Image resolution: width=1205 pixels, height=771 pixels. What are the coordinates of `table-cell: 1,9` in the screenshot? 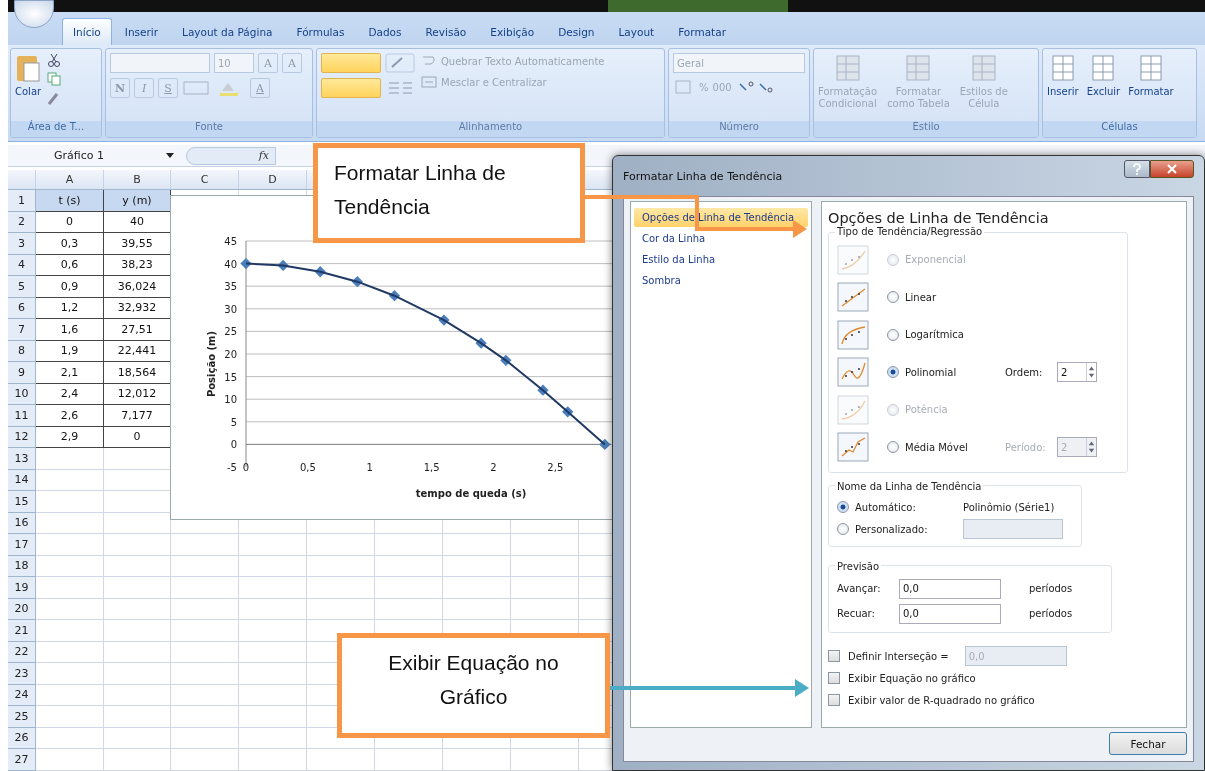 It's located at (70, 351).